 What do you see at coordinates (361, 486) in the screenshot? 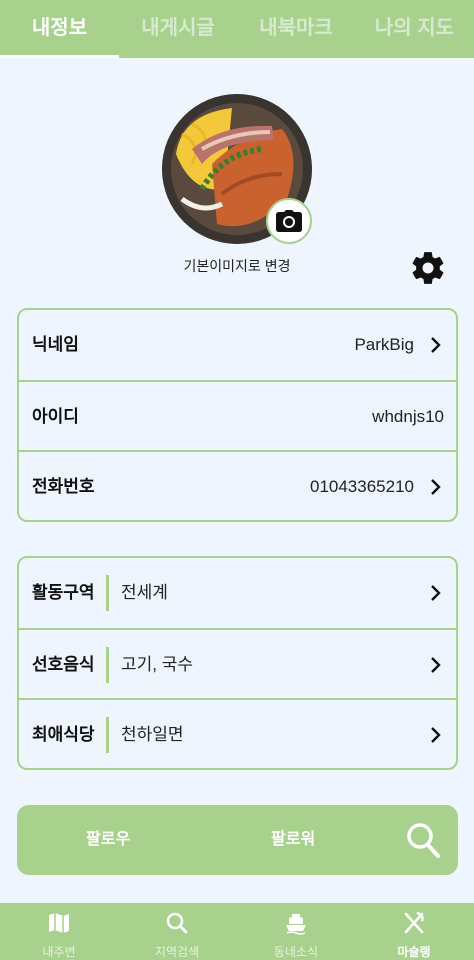
I see `phone-value: 01043365210` at bounding box center [361, 486].